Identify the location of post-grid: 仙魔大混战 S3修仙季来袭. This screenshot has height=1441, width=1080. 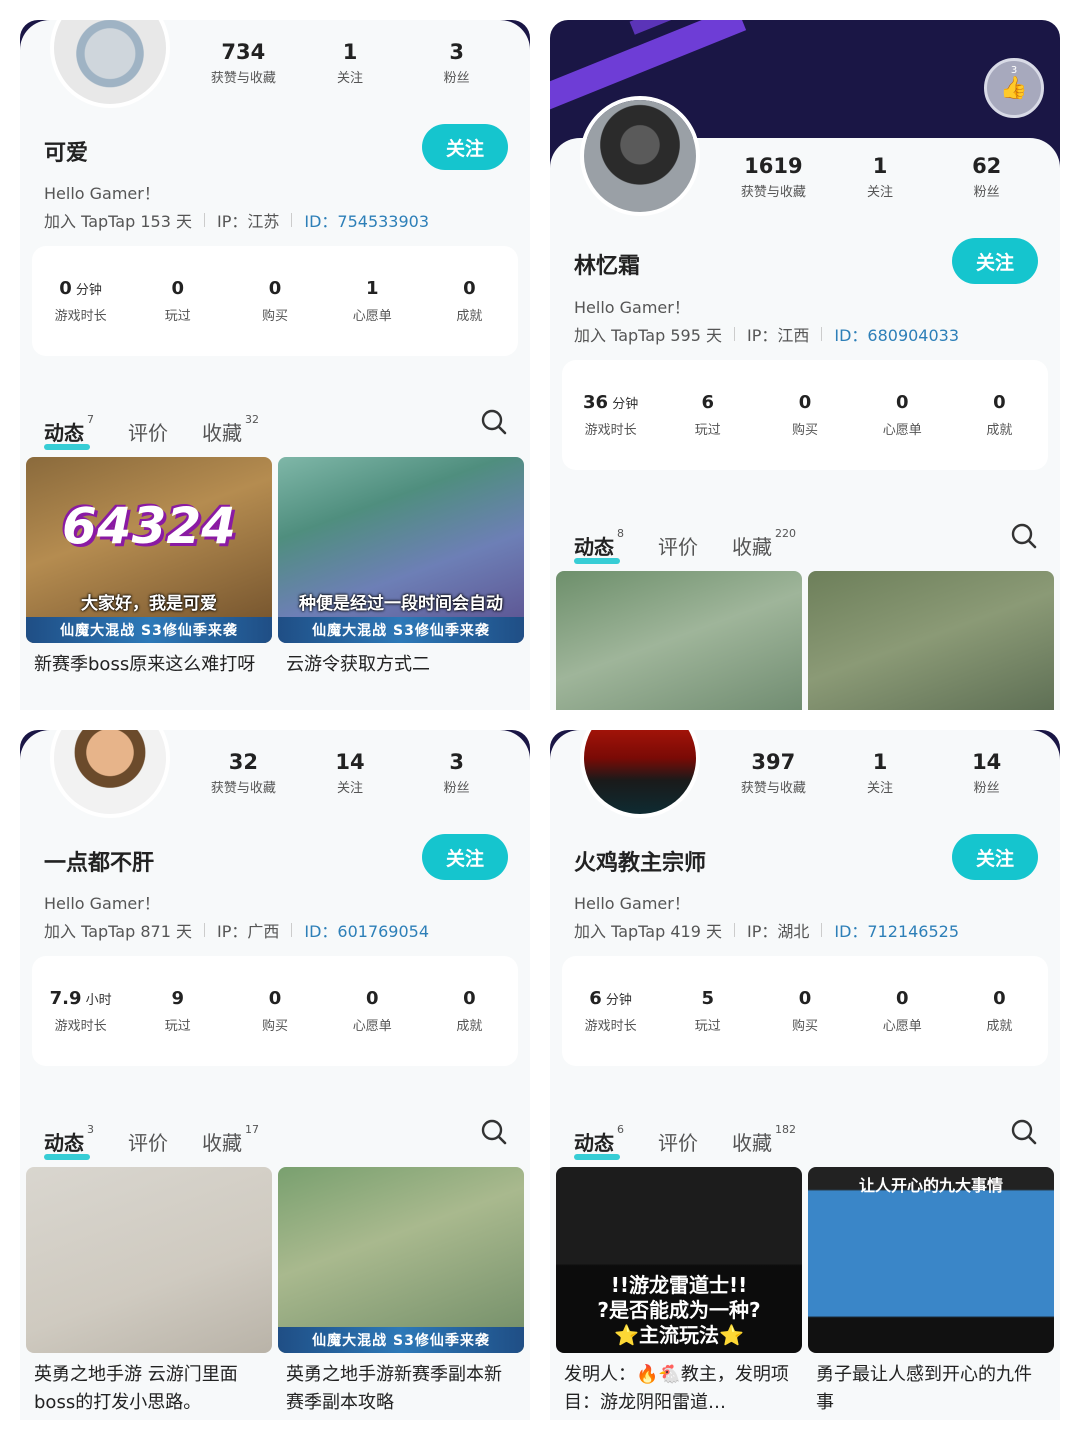
(805, 640).